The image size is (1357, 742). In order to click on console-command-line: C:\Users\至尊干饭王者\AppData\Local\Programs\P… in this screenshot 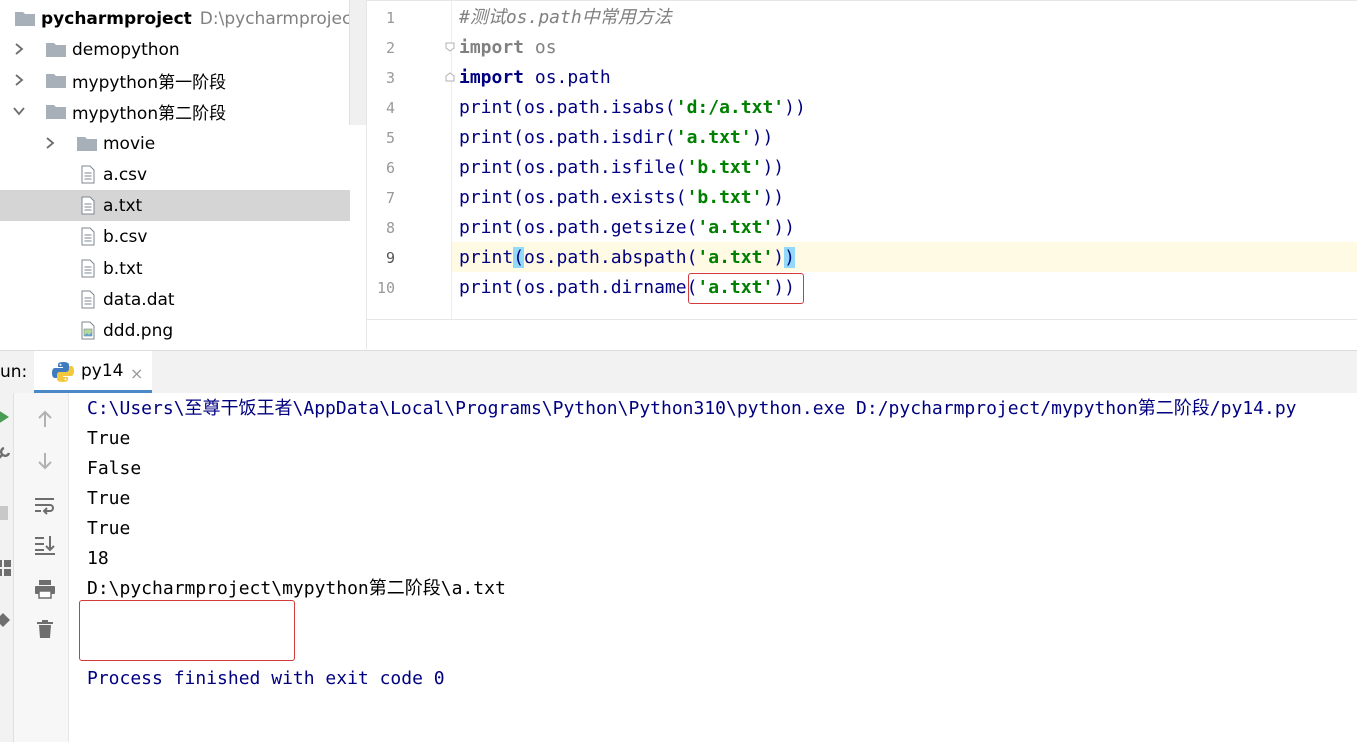, I will do `click(692, 408)`.